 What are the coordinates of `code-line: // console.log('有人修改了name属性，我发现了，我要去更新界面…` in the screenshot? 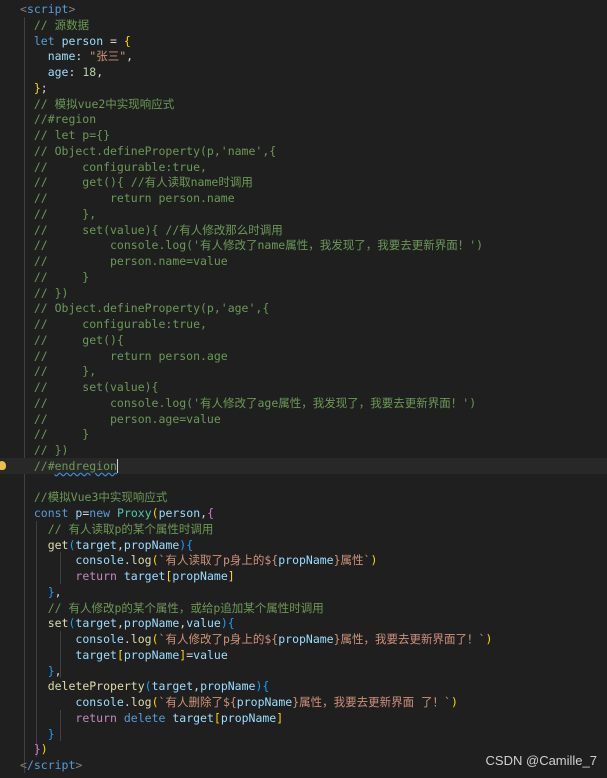 It's located at (303, 245).